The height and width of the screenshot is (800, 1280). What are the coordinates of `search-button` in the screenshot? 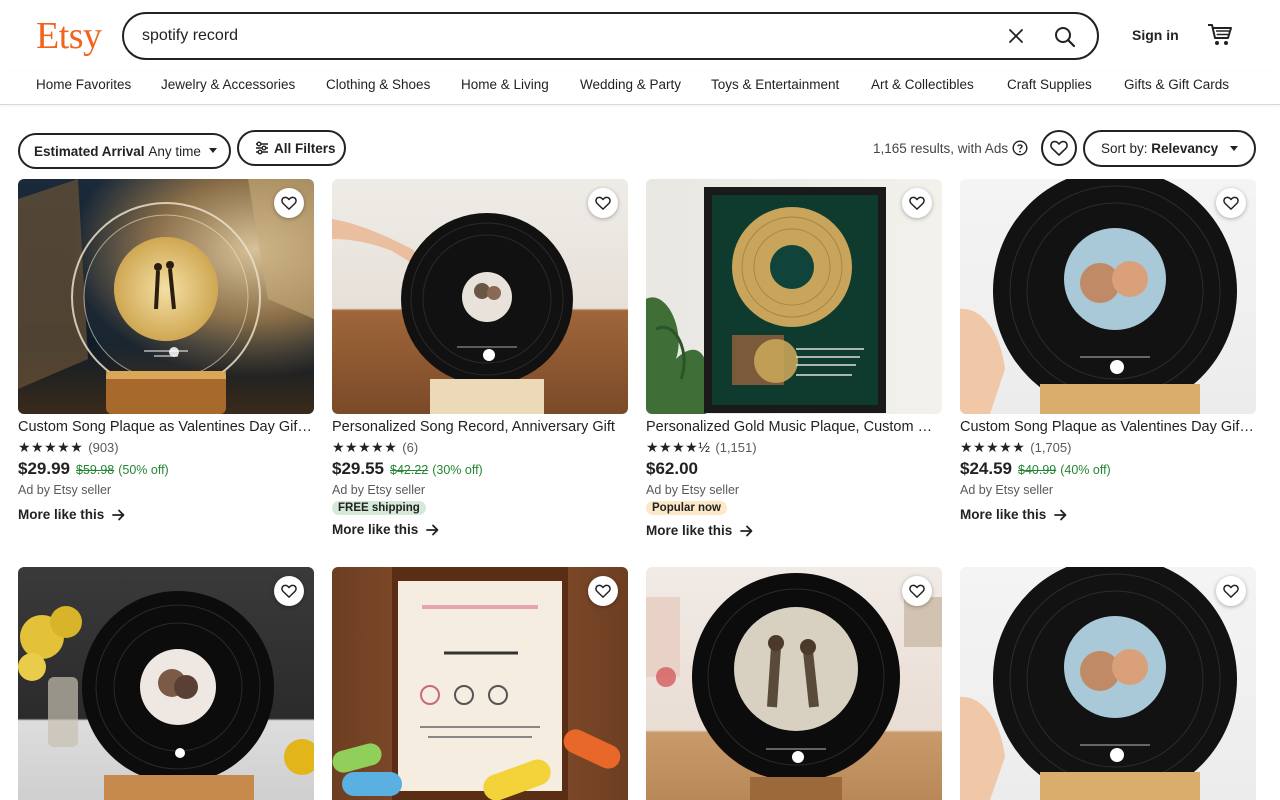 It's located at (1065, 37).